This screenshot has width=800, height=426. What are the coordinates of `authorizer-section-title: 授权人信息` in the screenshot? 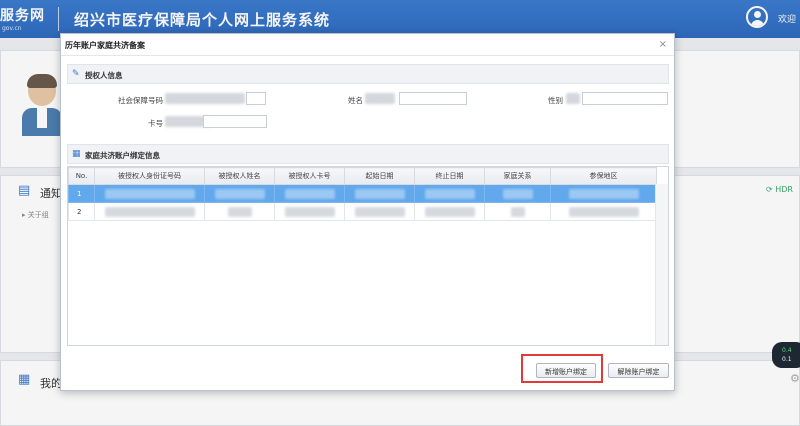 It's located at (104, 75).